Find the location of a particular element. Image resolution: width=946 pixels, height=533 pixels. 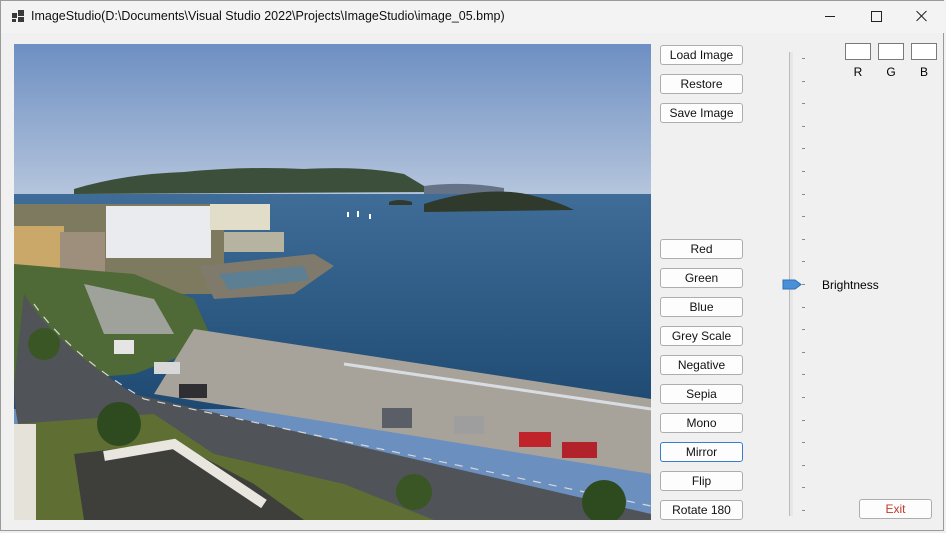

negative-button: Negative is located at coordinates (701, 365).